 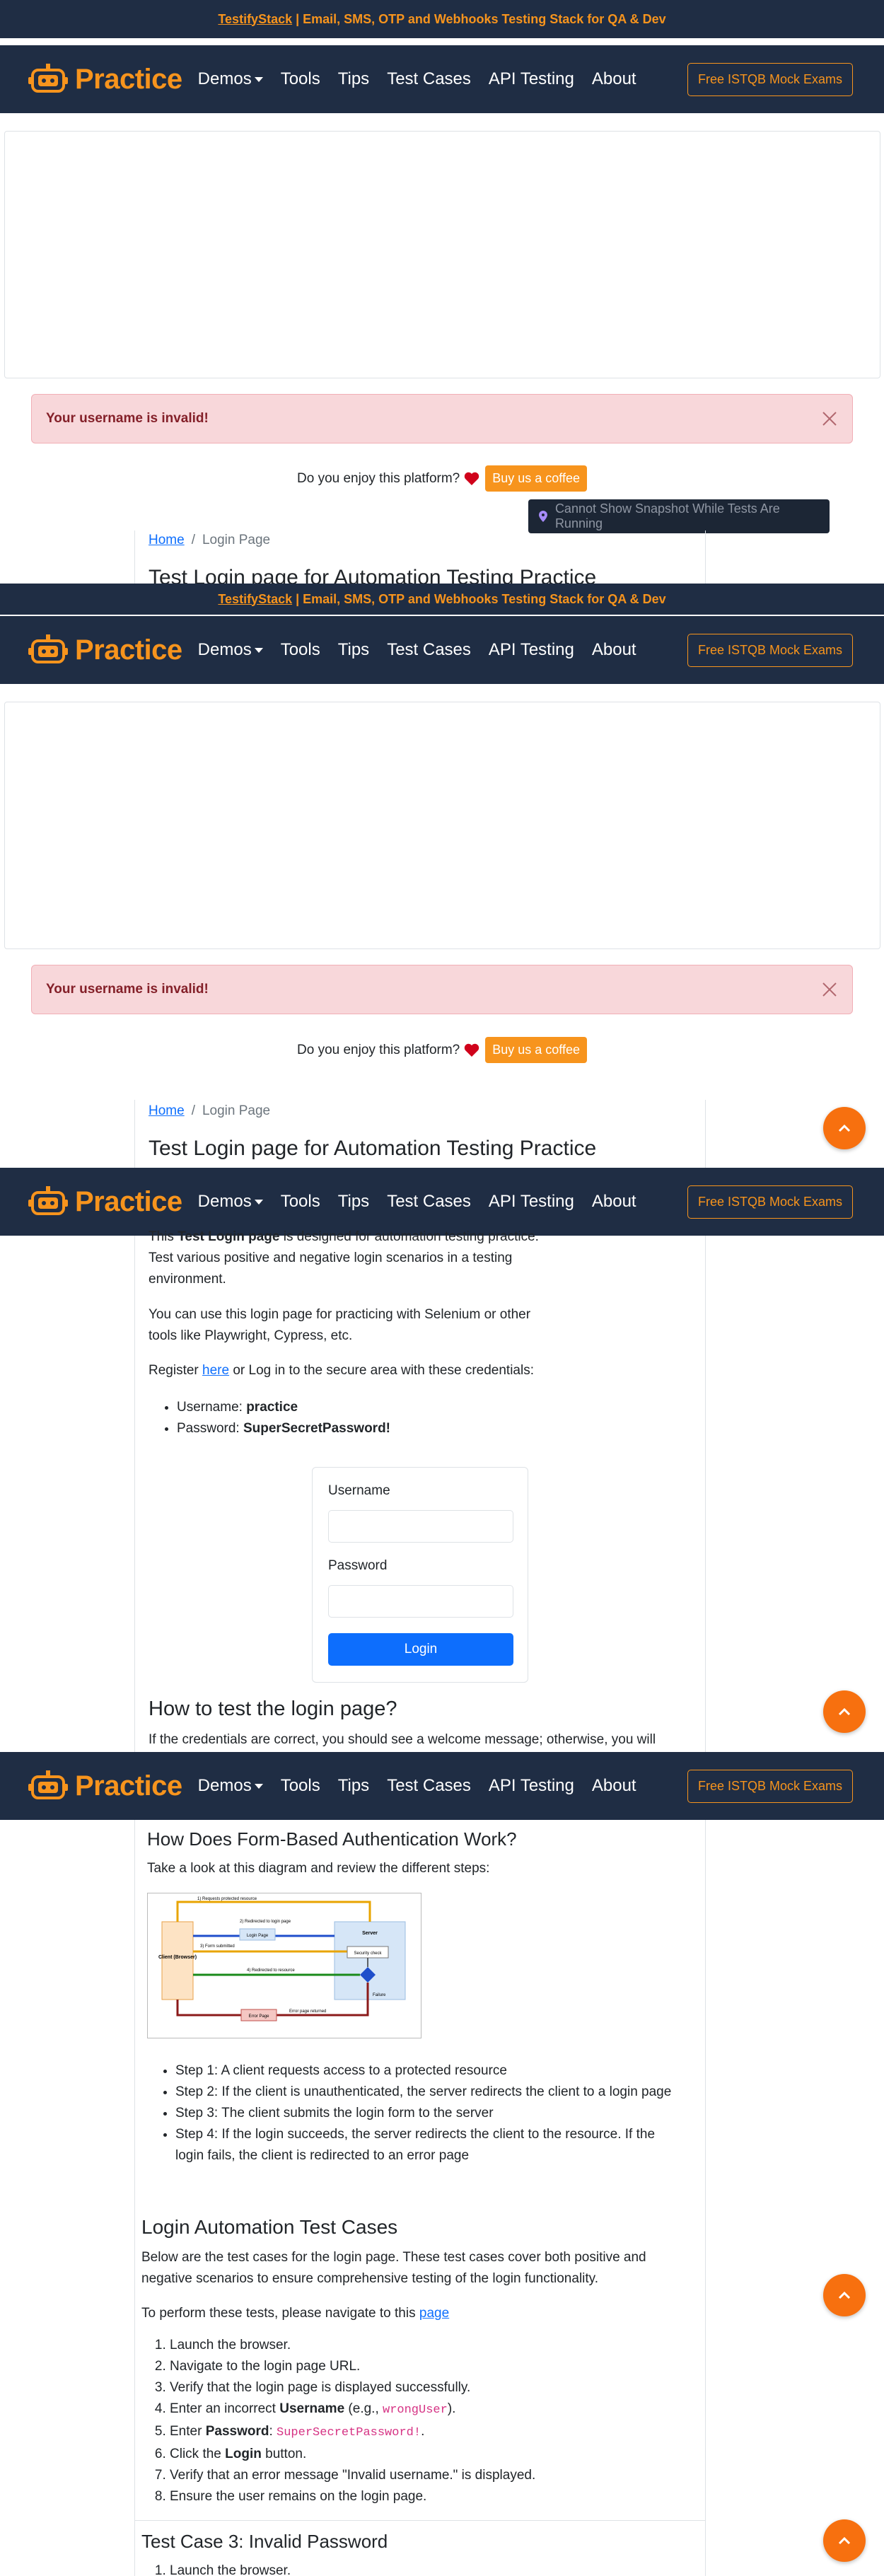 I want to click on test-step: Click the Login button., so click(x=432, y=2454).